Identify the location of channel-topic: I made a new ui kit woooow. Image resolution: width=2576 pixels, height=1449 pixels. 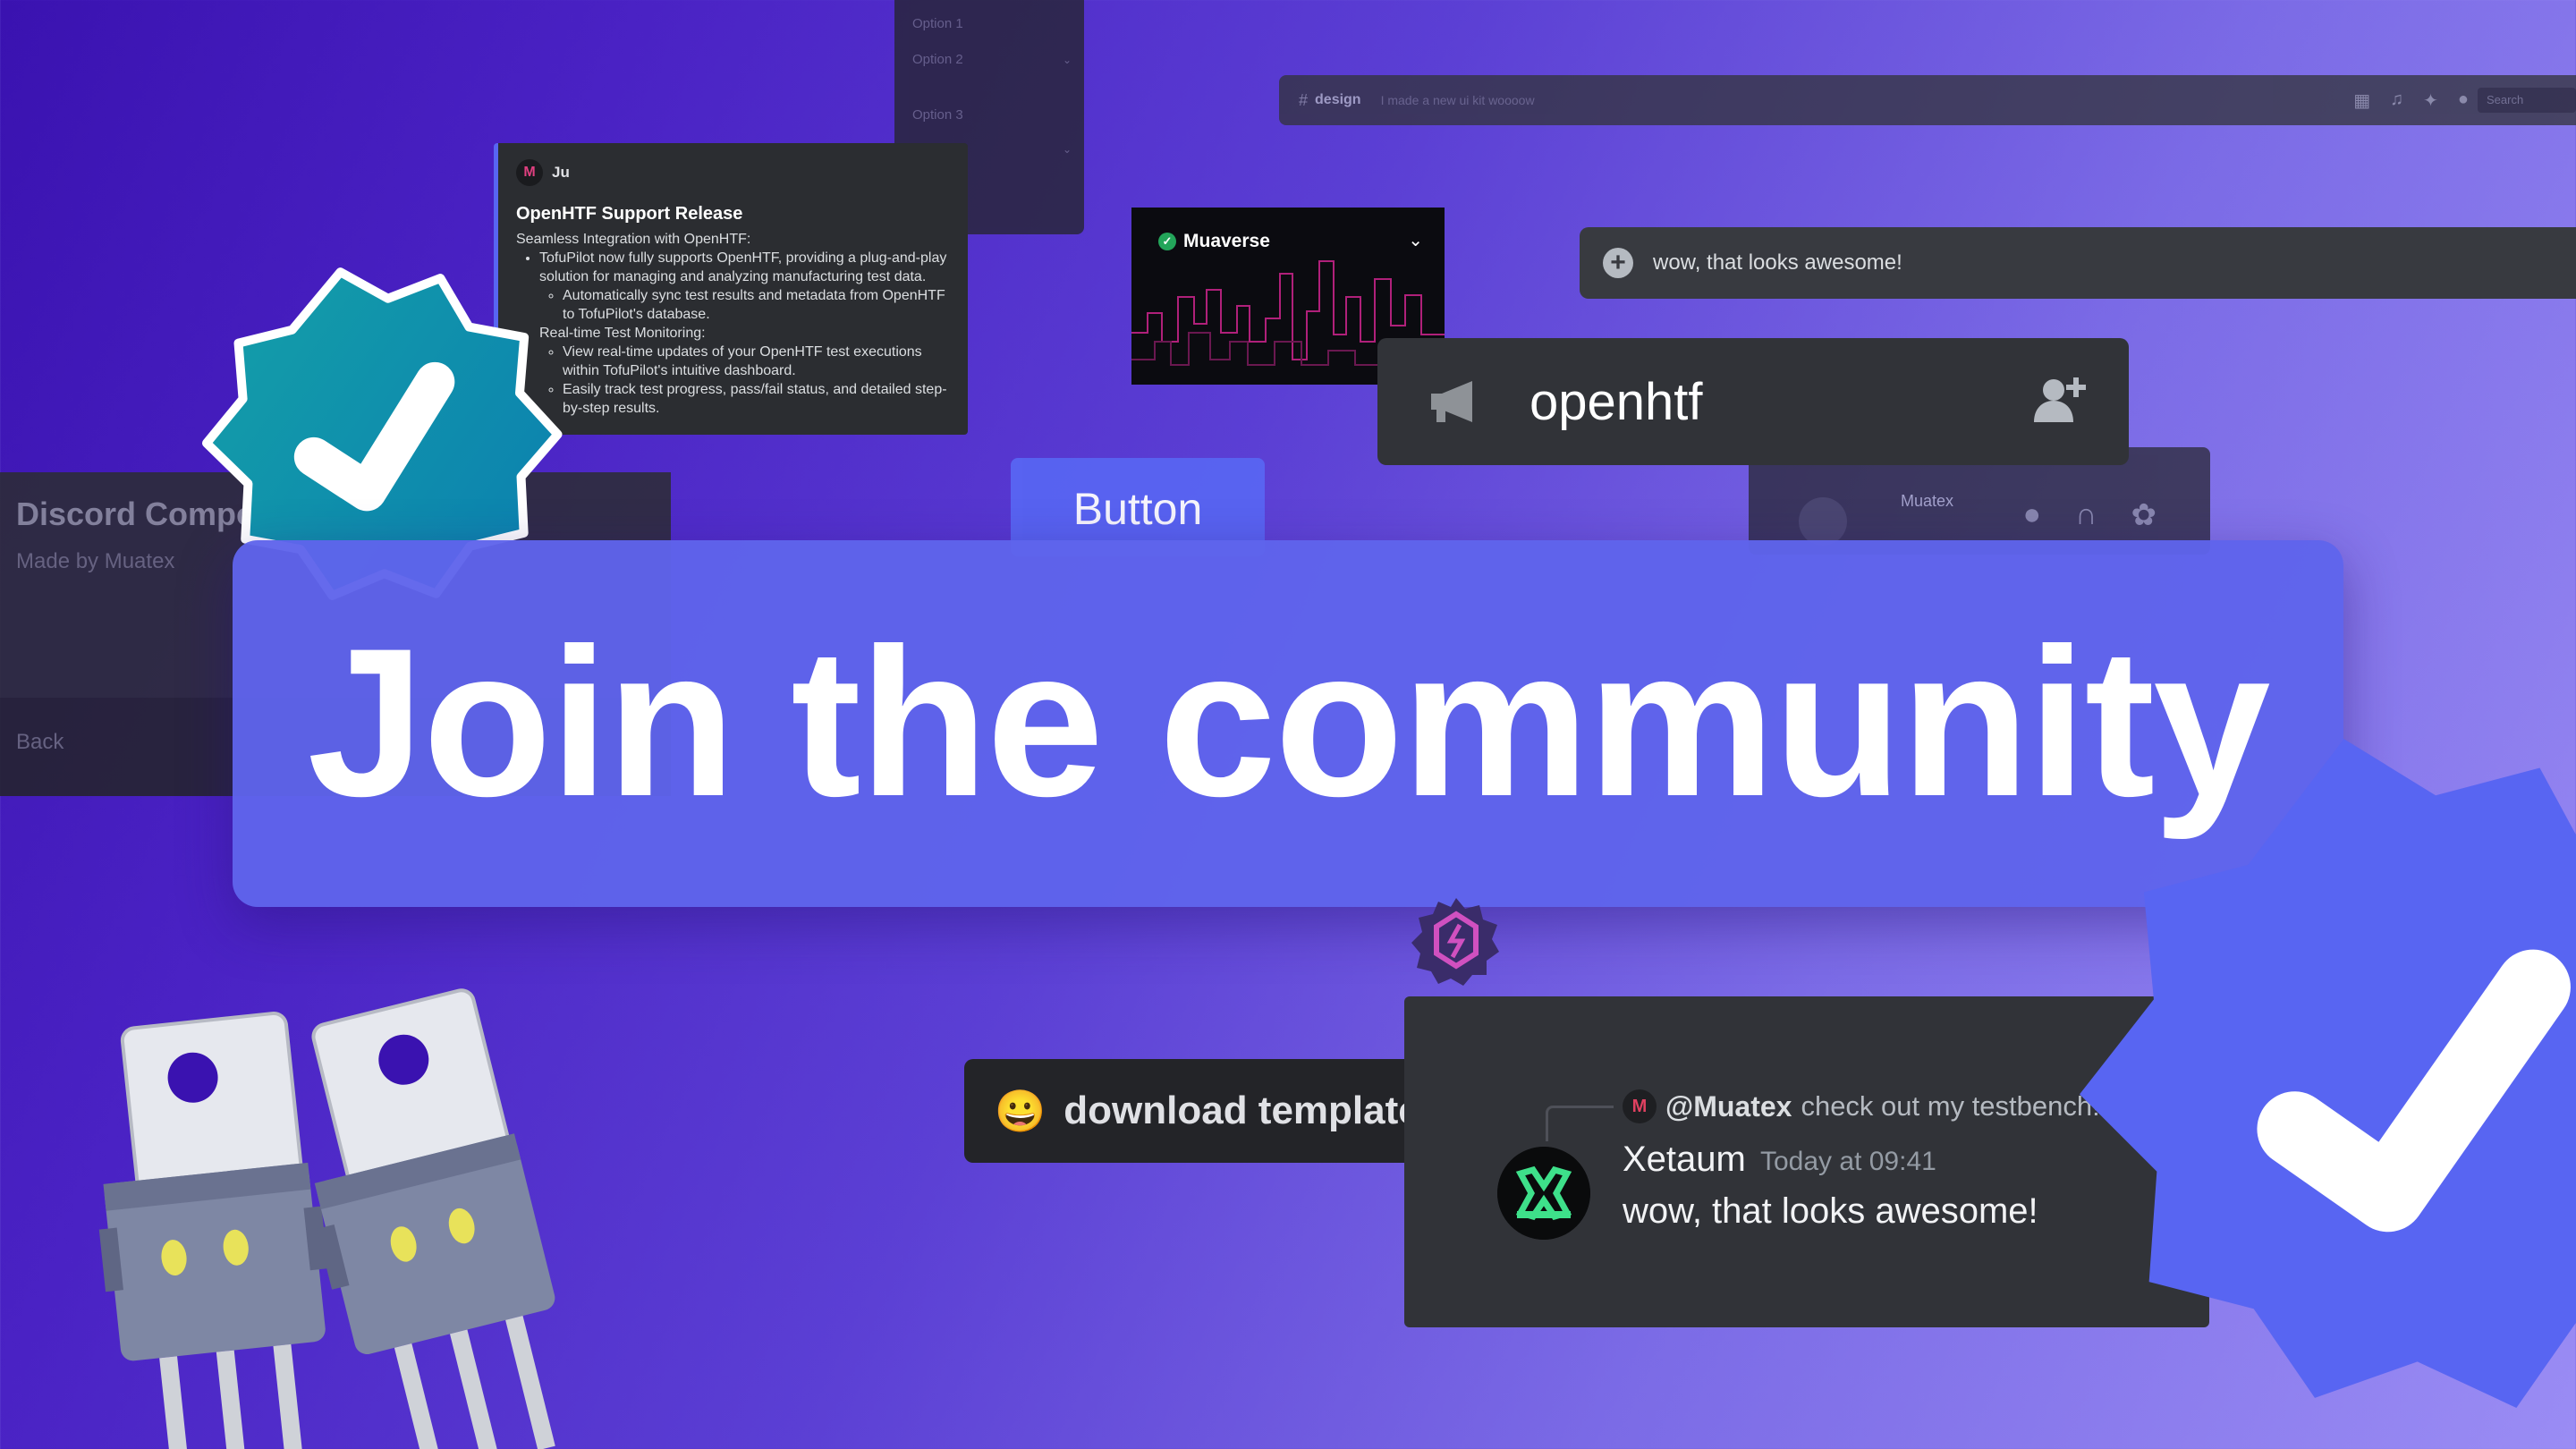
(1457, 100).